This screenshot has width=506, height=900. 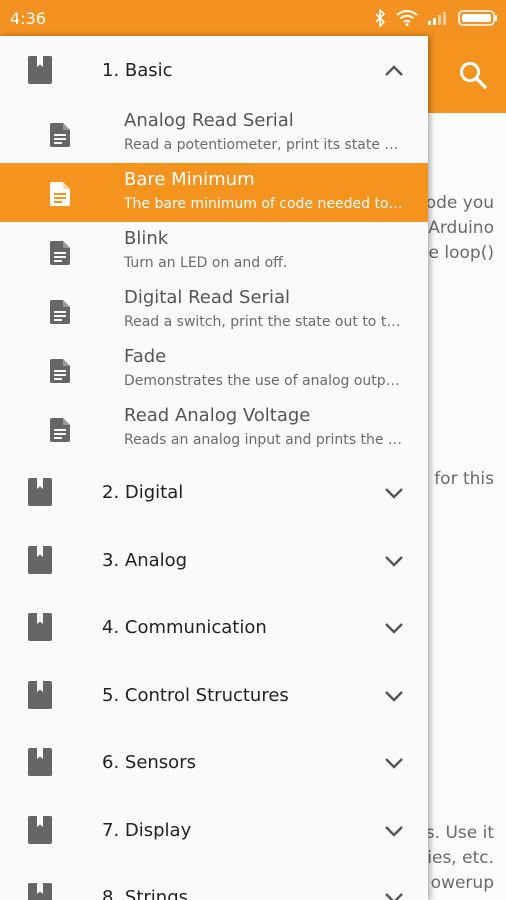 What do you see at coordinates (461, 203) in the screenshot?
I see `content-text: ode you` at bounding box center [461, 203].